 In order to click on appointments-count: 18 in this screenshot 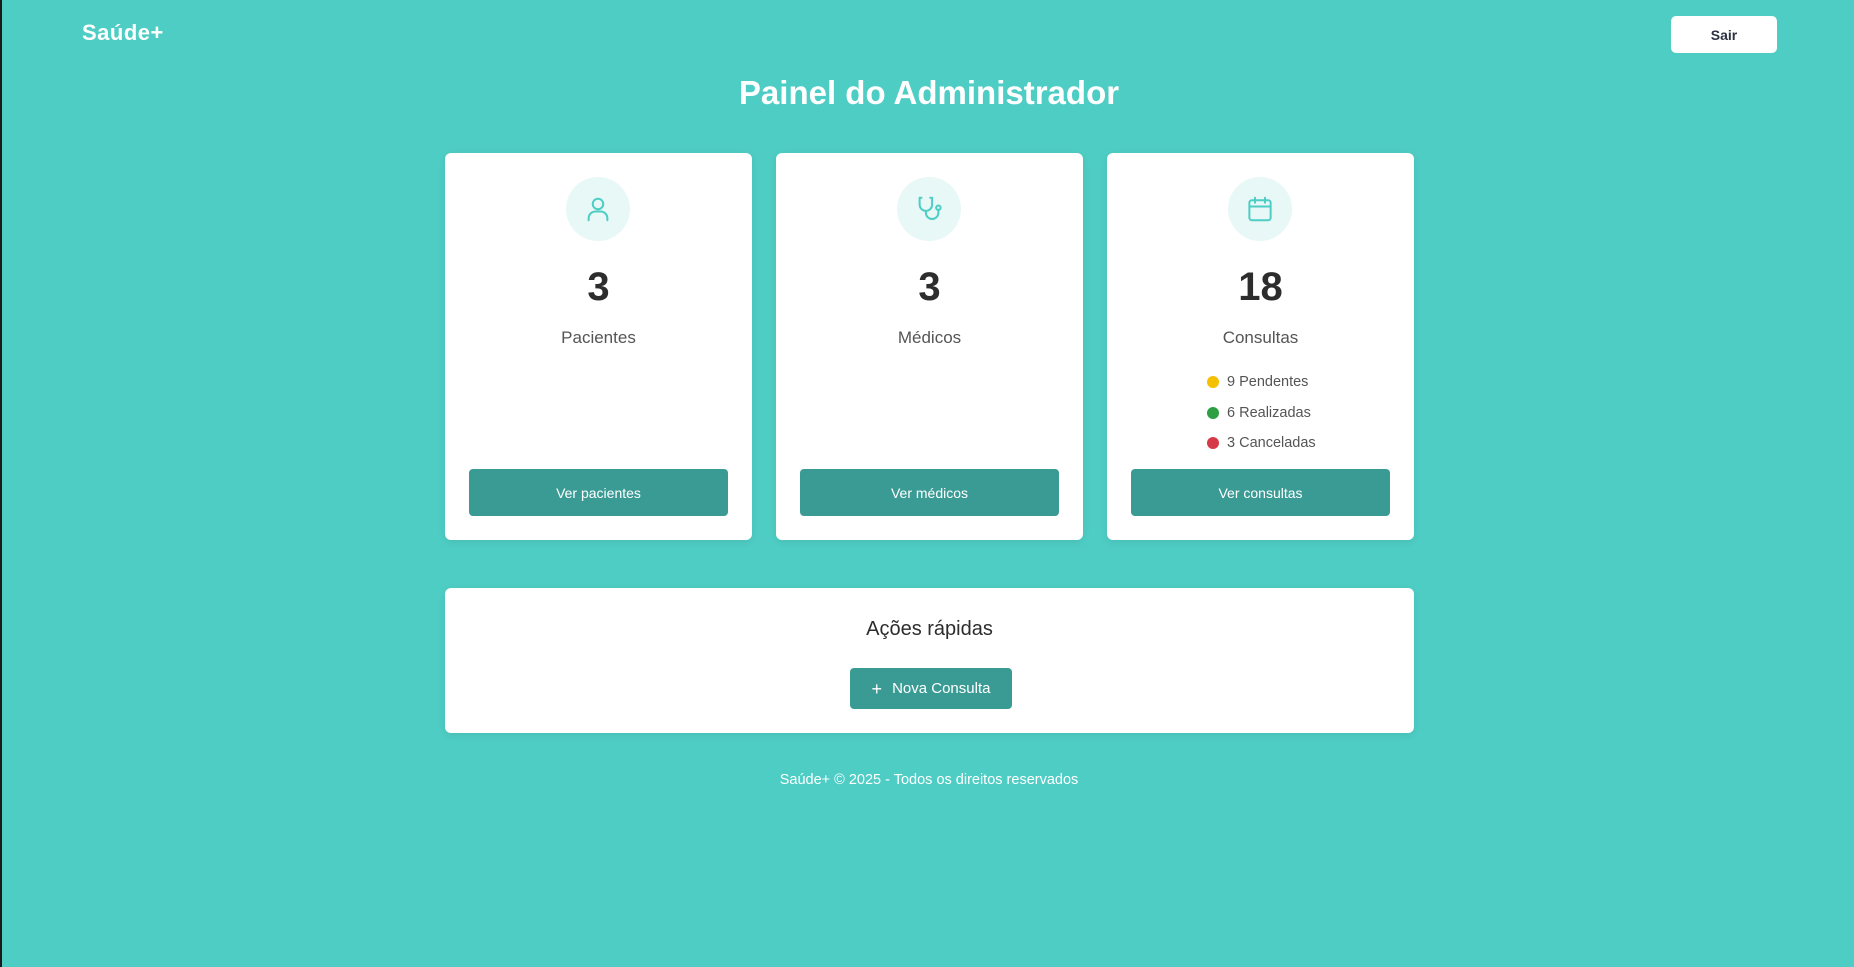, I will do `click(1260, 287)`.